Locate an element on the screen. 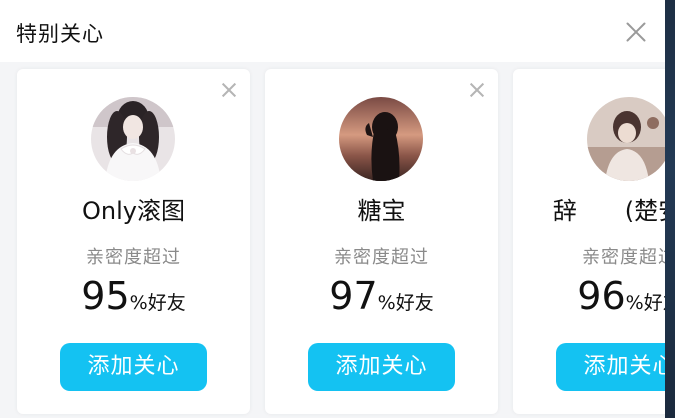 This screenshot has width=675, height=418. friend-name: 辞 (楚安年 is located at coordinates (608, 211).